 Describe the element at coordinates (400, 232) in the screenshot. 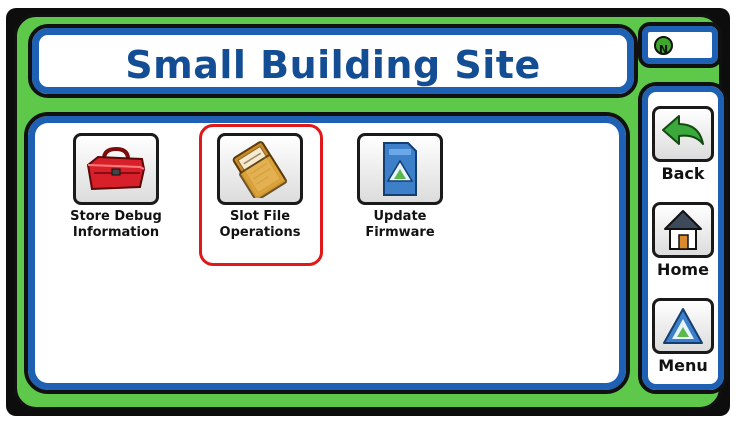

I see `update-firmware-label-line2: Firmware` at that location.